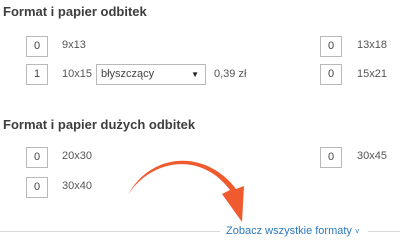  What do you see at coordinates (110, 231) in the screenshot?
I see `divider-left` at bounding box center [110, 231].